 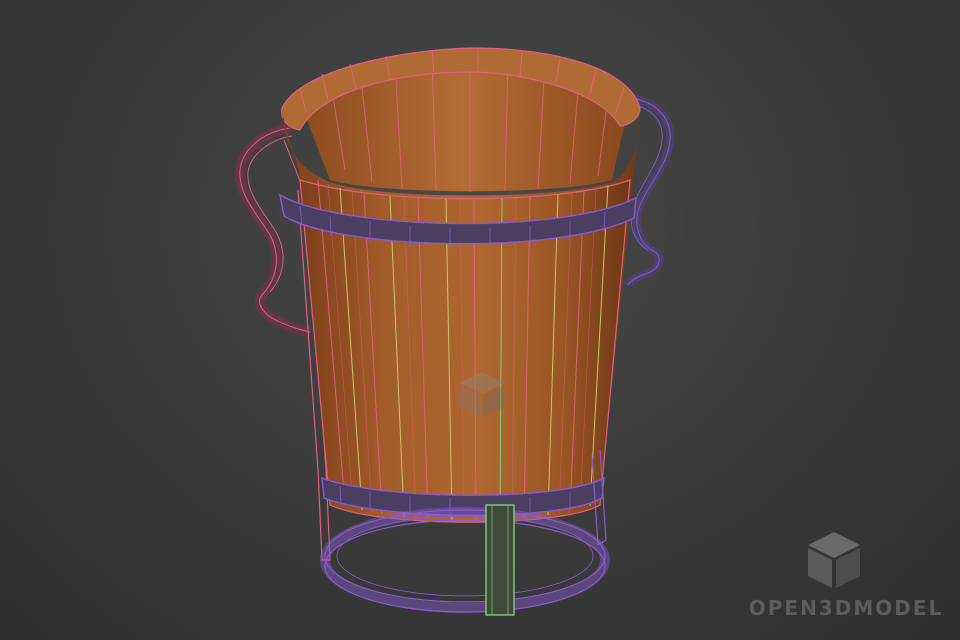 I want to click on front-leg, so click(x=500, y=560).